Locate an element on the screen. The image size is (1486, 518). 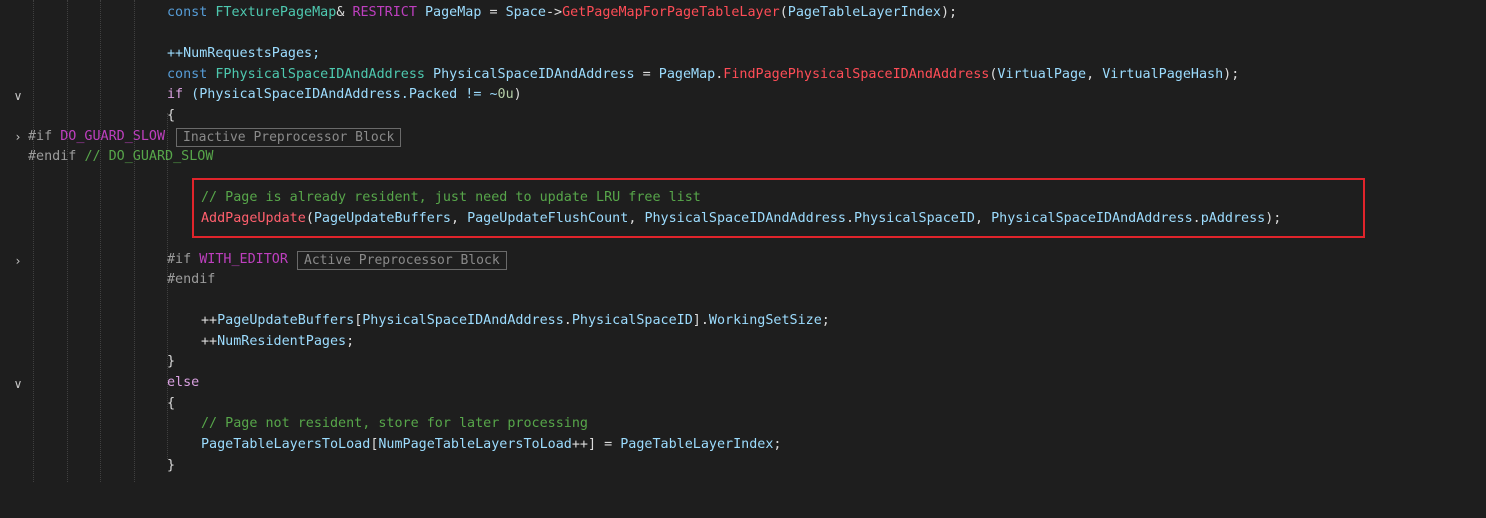
code-line: else is located at coordinates (743, 383).